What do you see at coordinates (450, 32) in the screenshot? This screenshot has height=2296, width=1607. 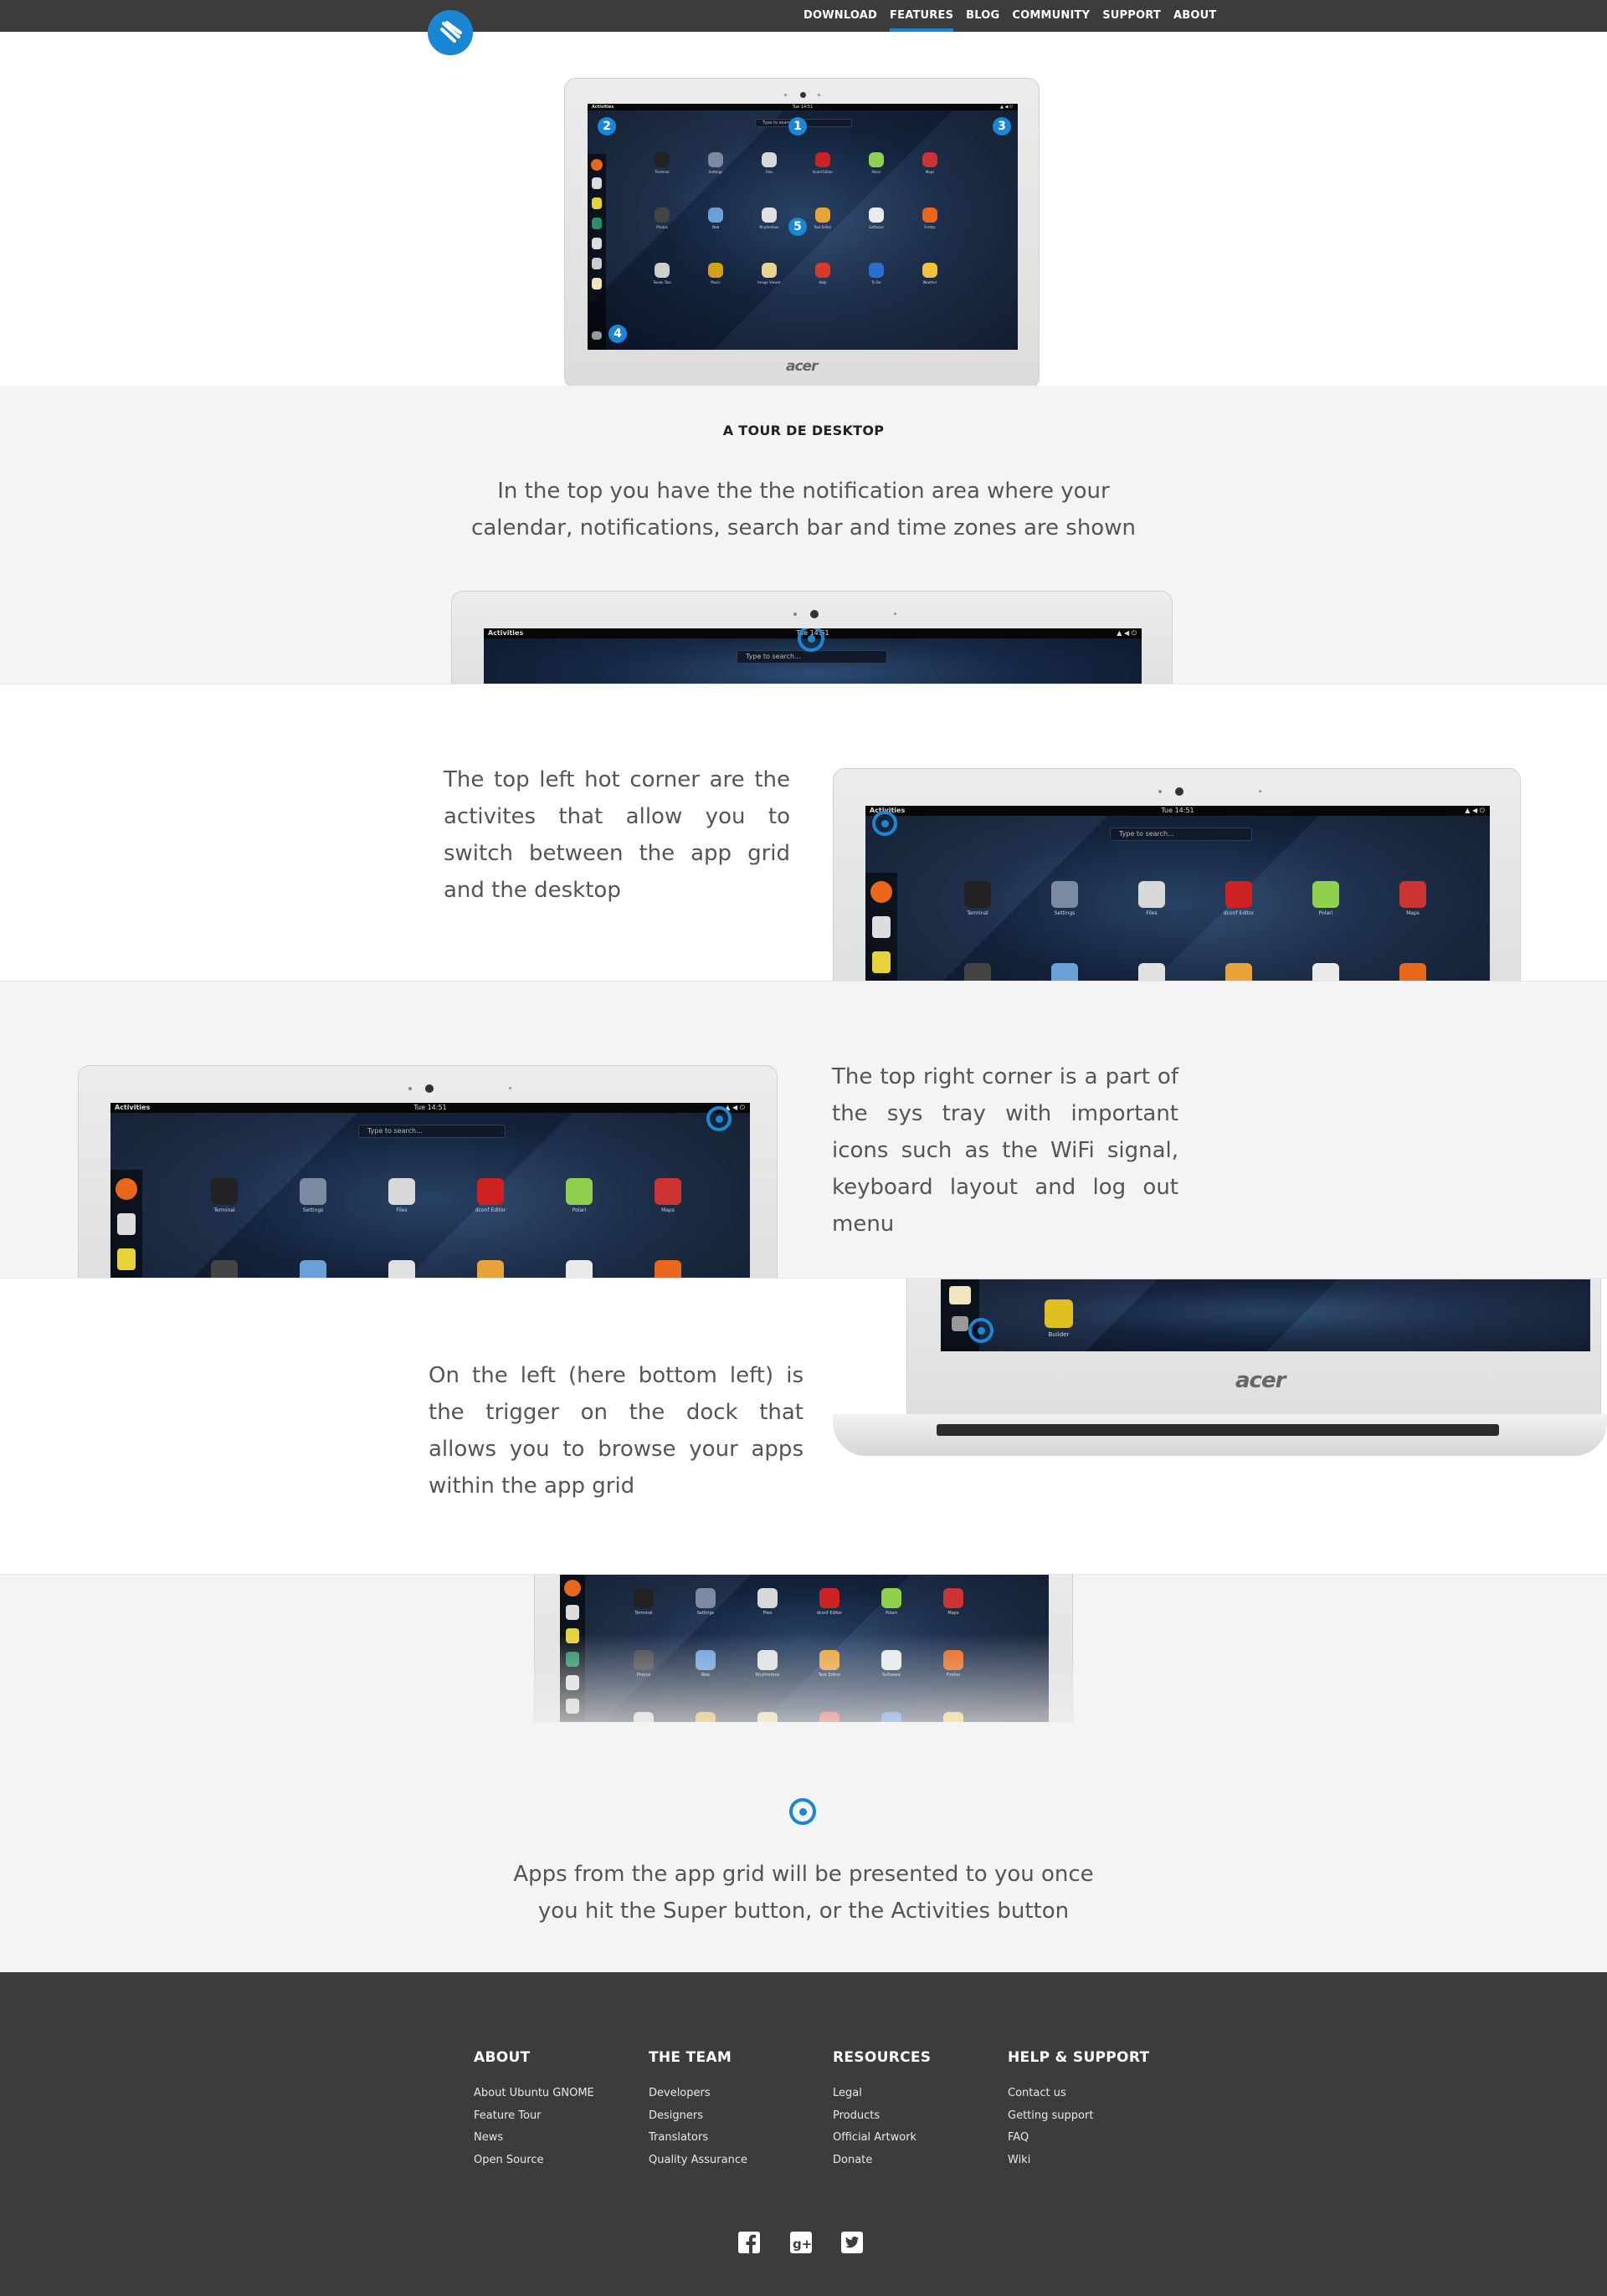 I see `site-logo` at bounding box center [450, 32].